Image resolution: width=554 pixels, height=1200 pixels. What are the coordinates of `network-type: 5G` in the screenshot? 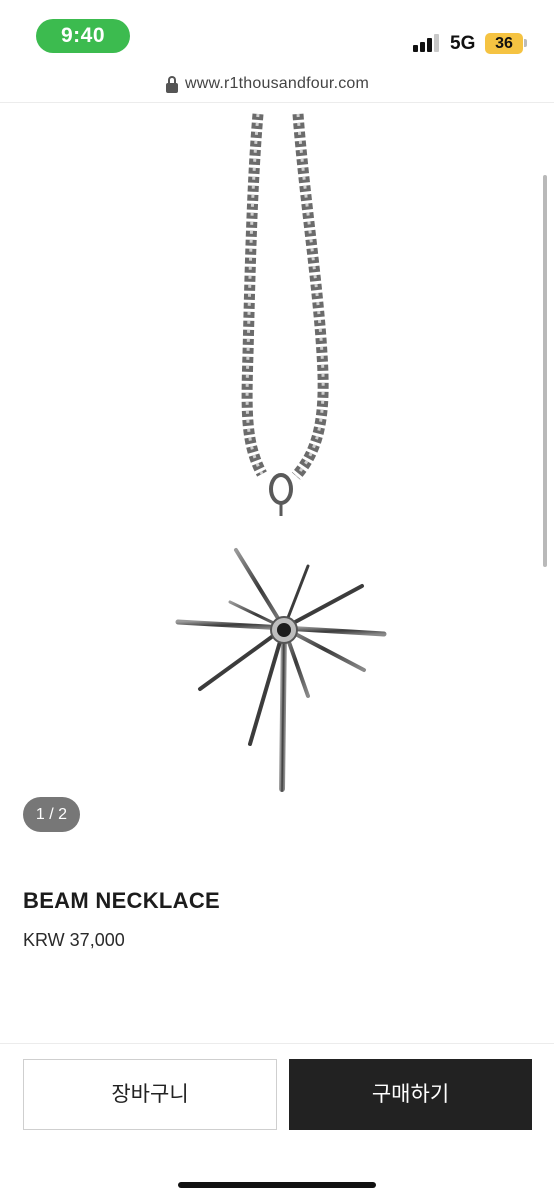 It's located at (463, 43).